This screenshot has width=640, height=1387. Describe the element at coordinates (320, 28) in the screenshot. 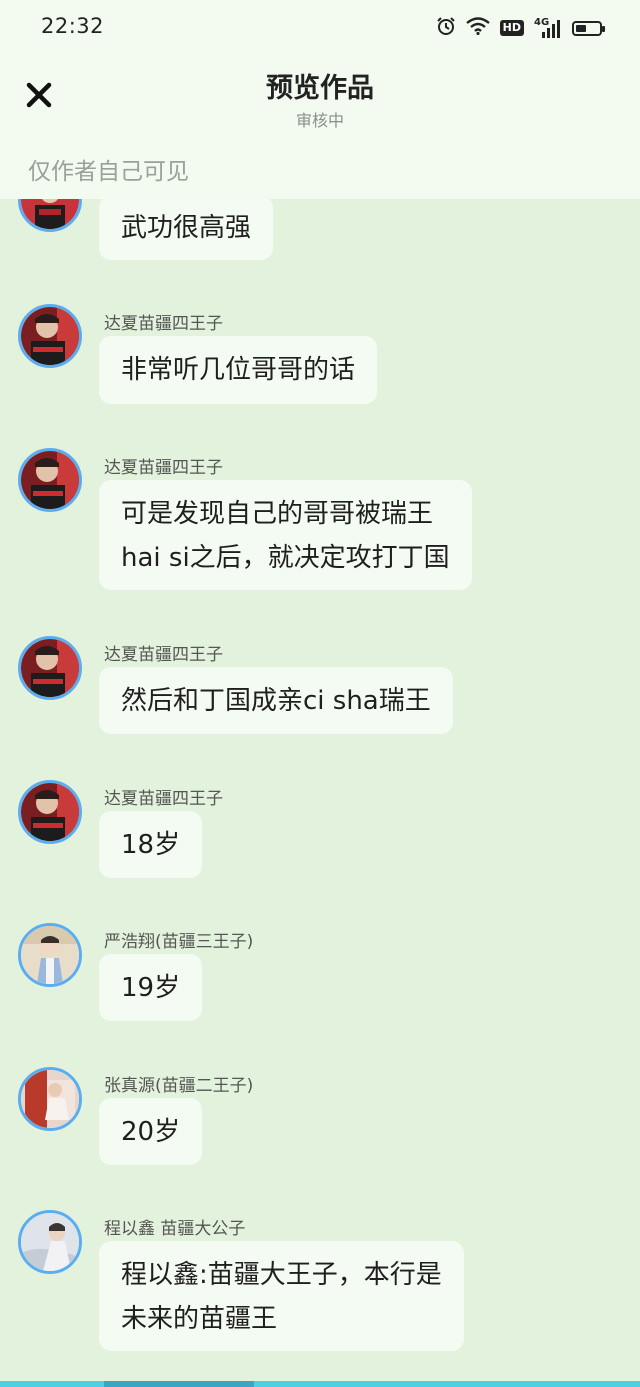

I see `status-bar: 22:32 HD 4G` at that location.